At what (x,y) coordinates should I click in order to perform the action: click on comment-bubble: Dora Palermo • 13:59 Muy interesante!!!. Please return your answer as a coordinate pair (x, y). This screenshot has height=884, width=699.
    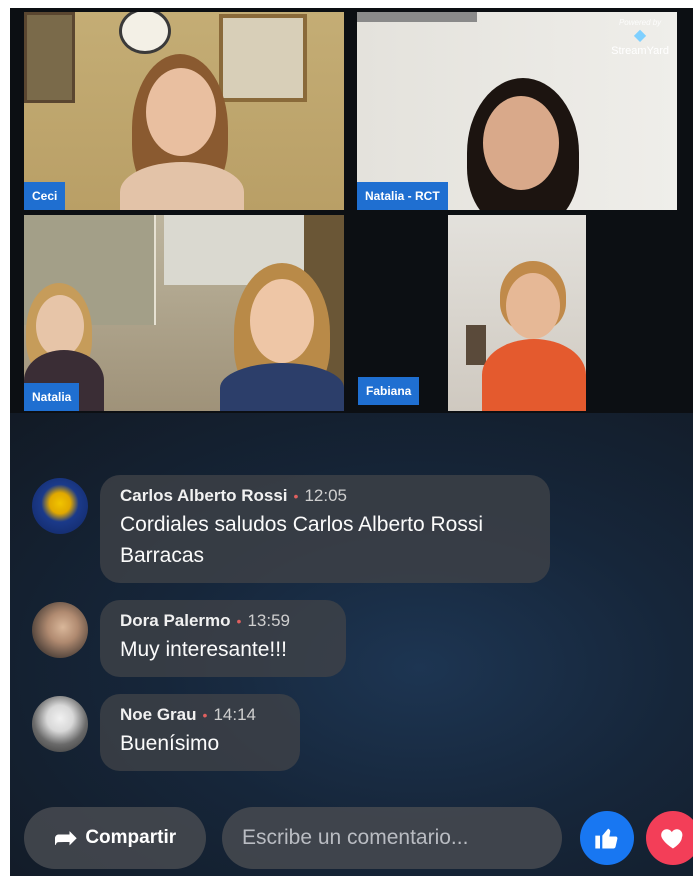
    Looking at the image, I should click on (223, 638).